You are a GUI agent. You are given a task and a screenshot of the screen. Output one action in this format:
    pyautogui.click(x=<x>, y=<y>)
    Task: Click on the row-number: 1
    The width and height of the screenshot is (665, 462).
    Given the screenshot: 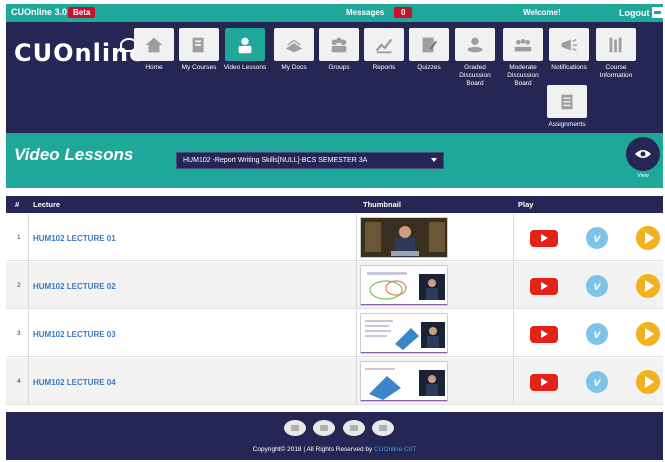 What is the action you would take?
    pyautogui.click(x=19, y=237)
    